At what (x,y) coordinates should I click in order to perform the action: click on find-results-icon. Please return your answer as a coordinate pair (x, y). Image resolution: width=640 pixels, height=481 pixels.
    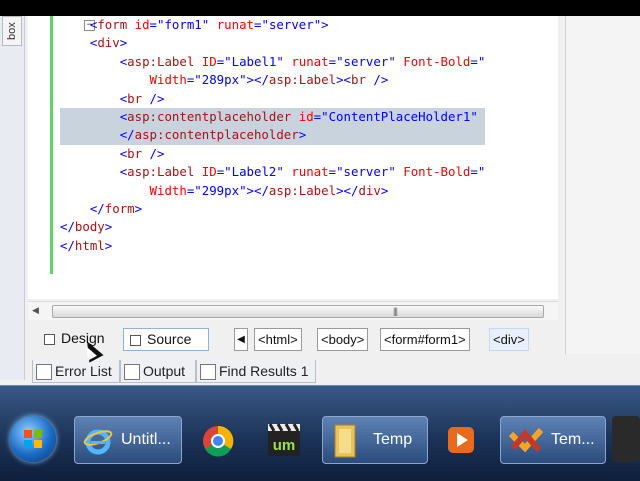
    Looking at the image, I should click on (208, 372).